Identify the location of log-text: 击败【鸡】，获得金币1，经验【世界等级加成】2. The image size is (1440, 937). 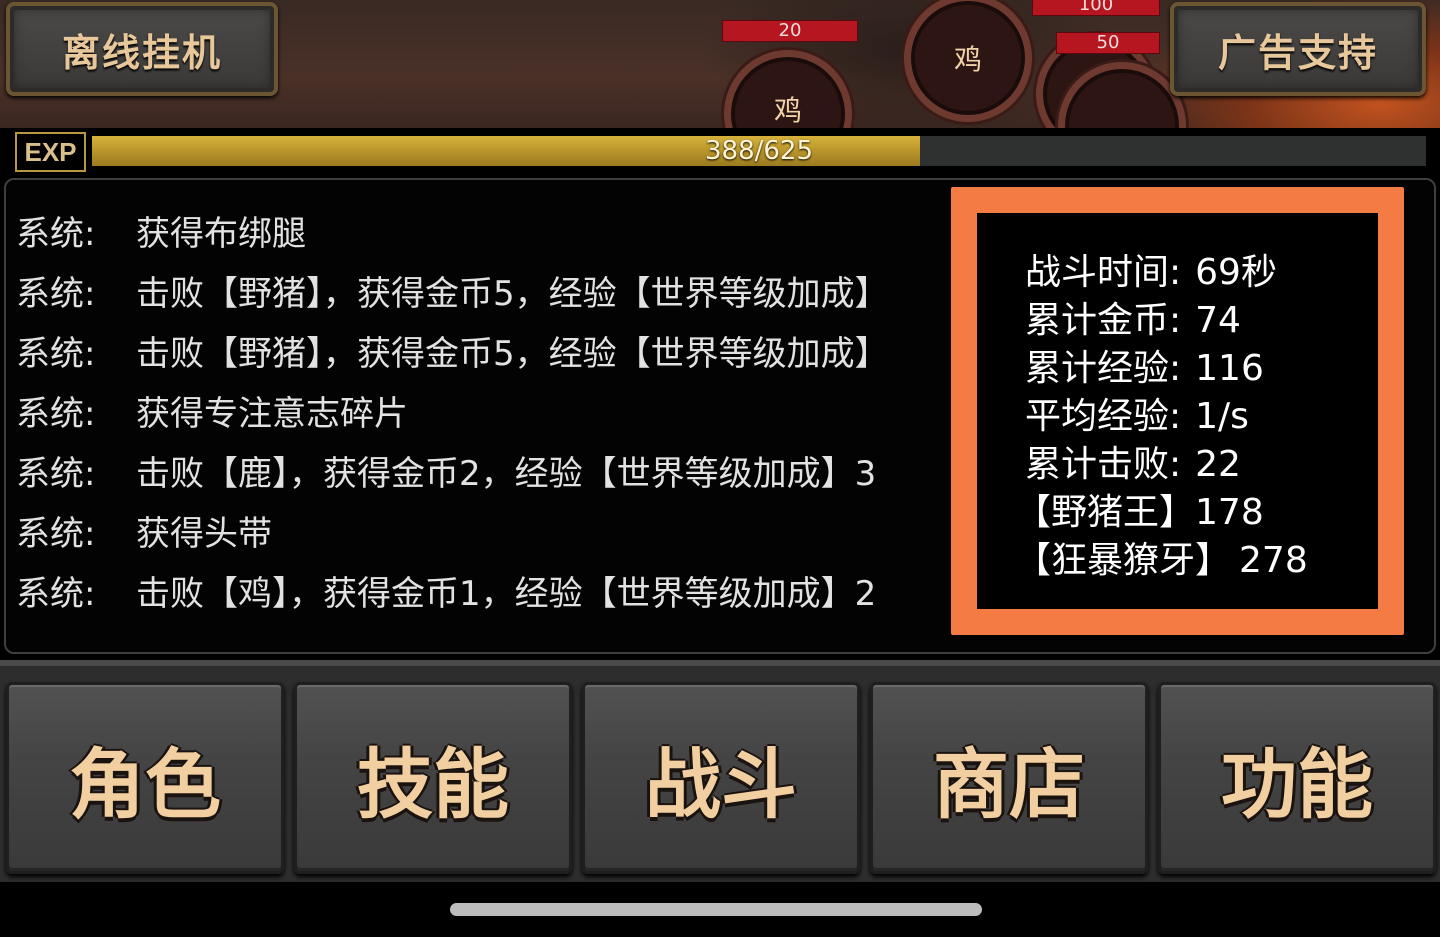
(506, 594).